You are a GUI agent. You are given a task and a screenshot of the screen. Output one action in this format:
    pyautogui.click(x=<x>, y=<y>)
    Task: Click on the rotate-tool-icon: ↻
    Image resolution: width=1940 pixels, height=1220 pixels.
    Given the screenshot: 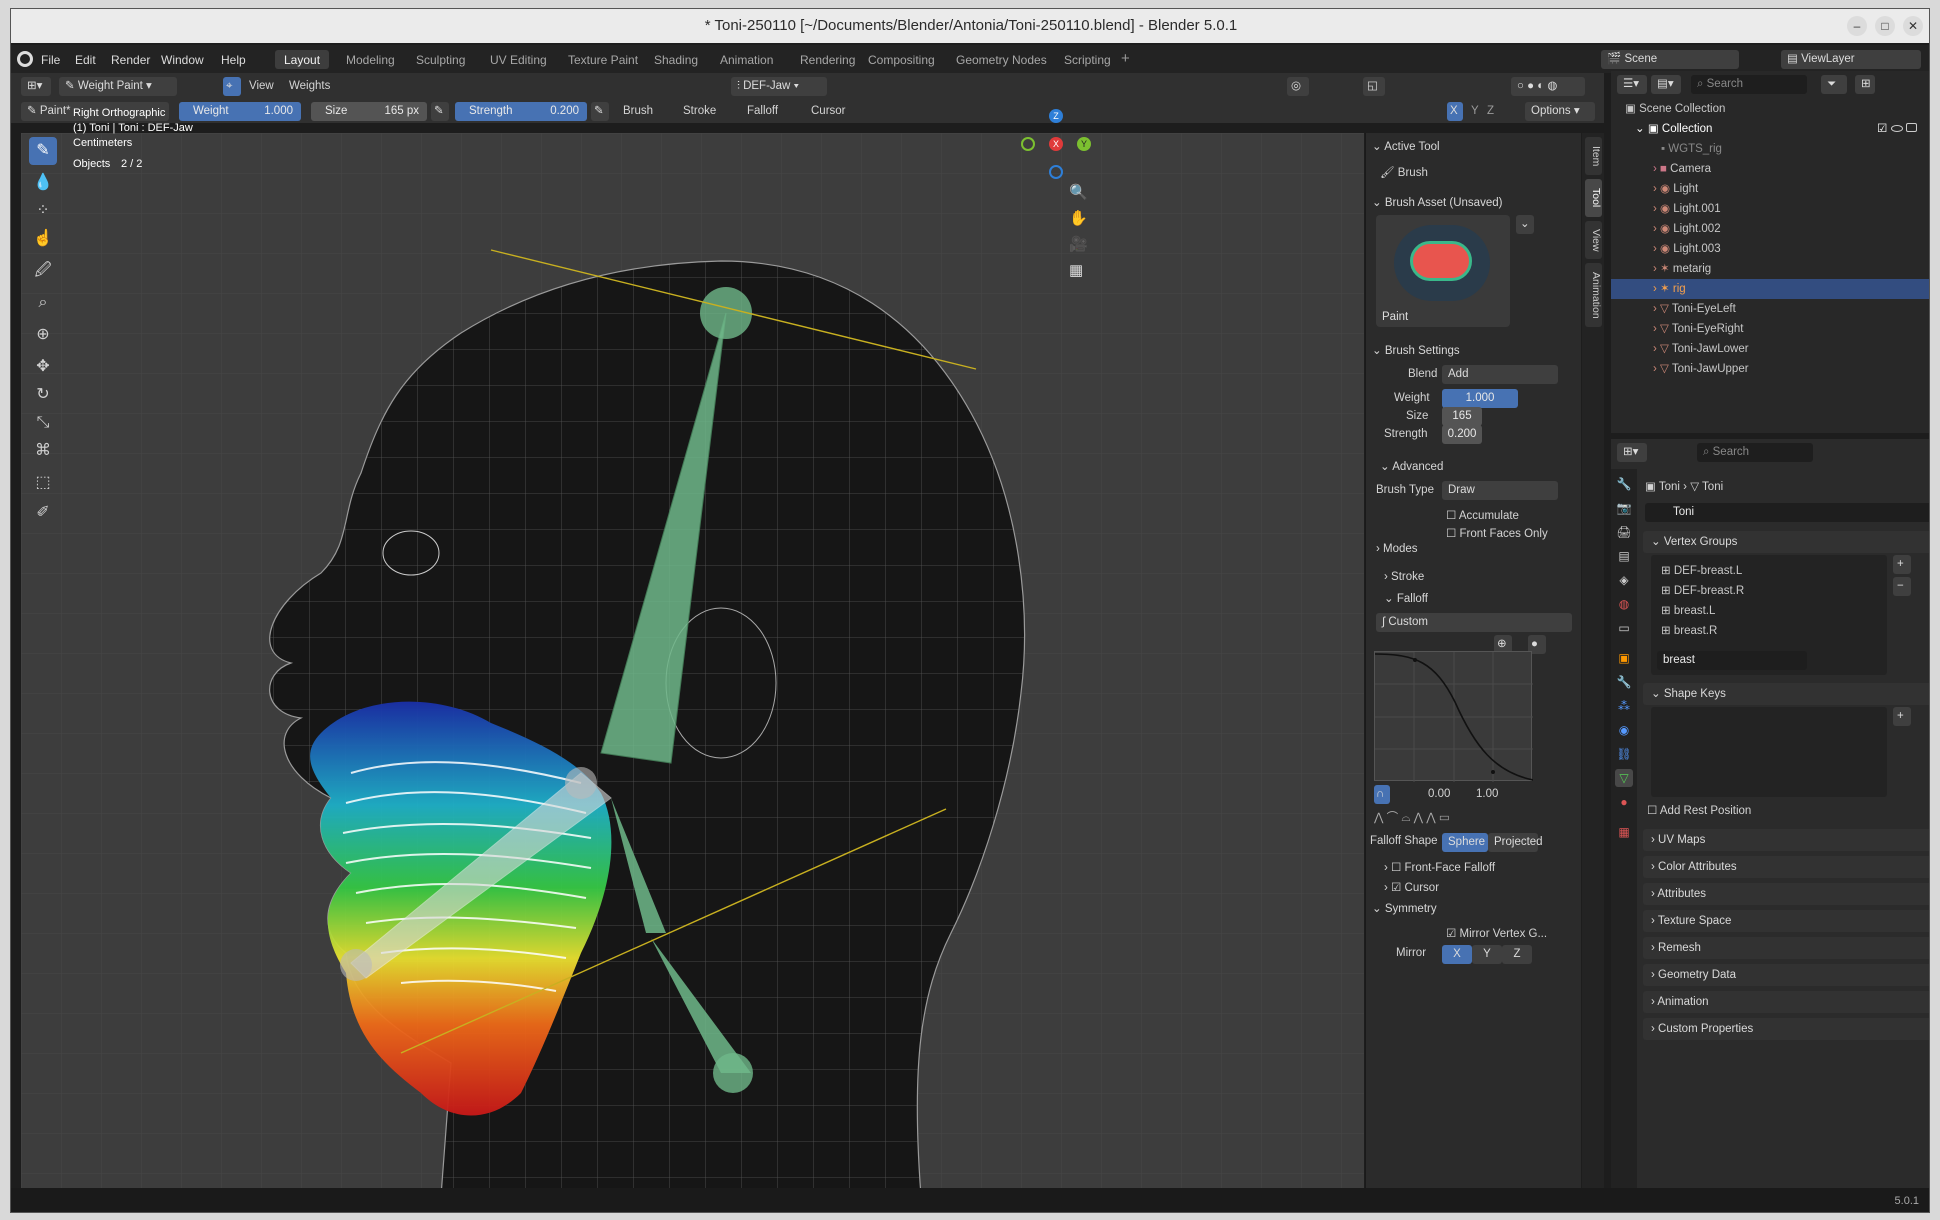 What is the action you would take?
    pyautogui.click(x=43, y=395)
    